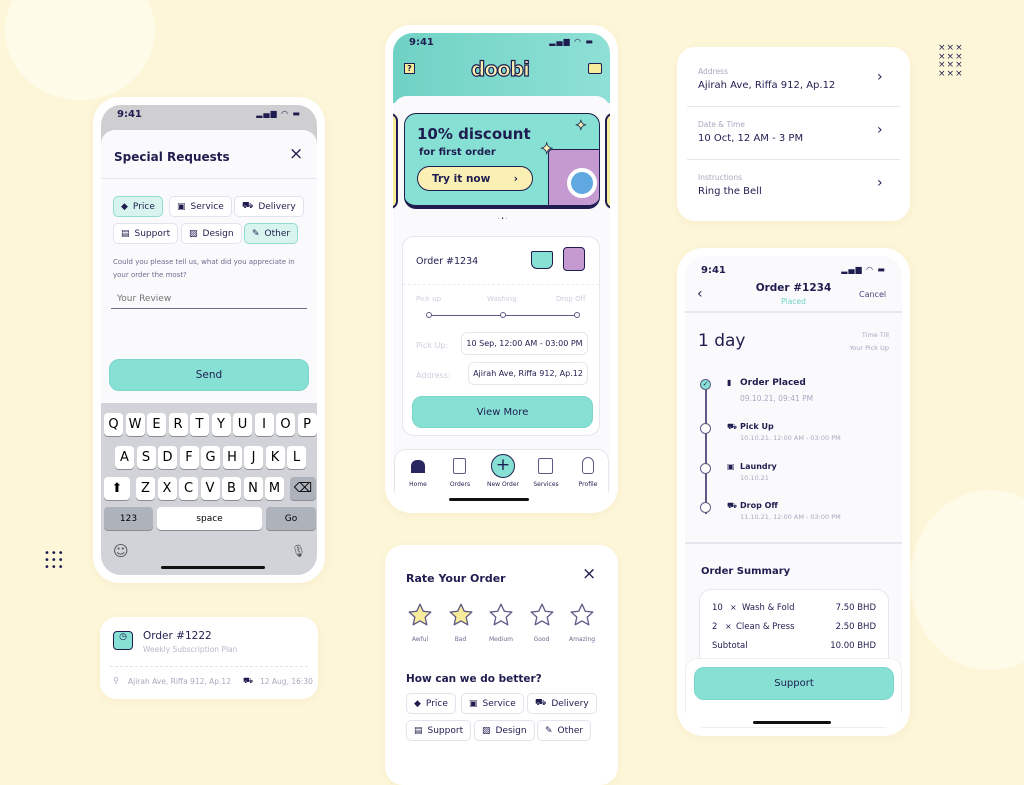 The image size is (1024, 785). What do you see at coordinates (253, 488) in the screenshot?
I see `key-n: N` at bounding box center [253, 488].